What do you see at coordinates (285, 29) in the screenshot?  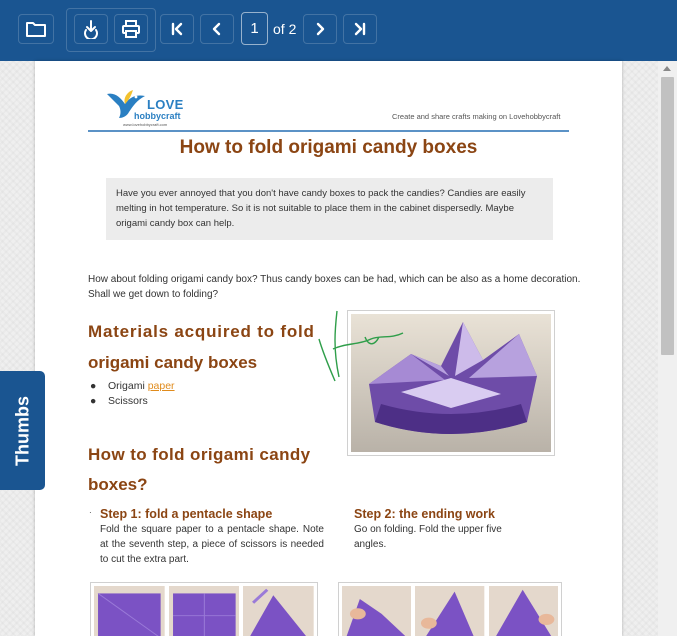 I see `page-count-label: of 2` at bounding box center [285, 29].